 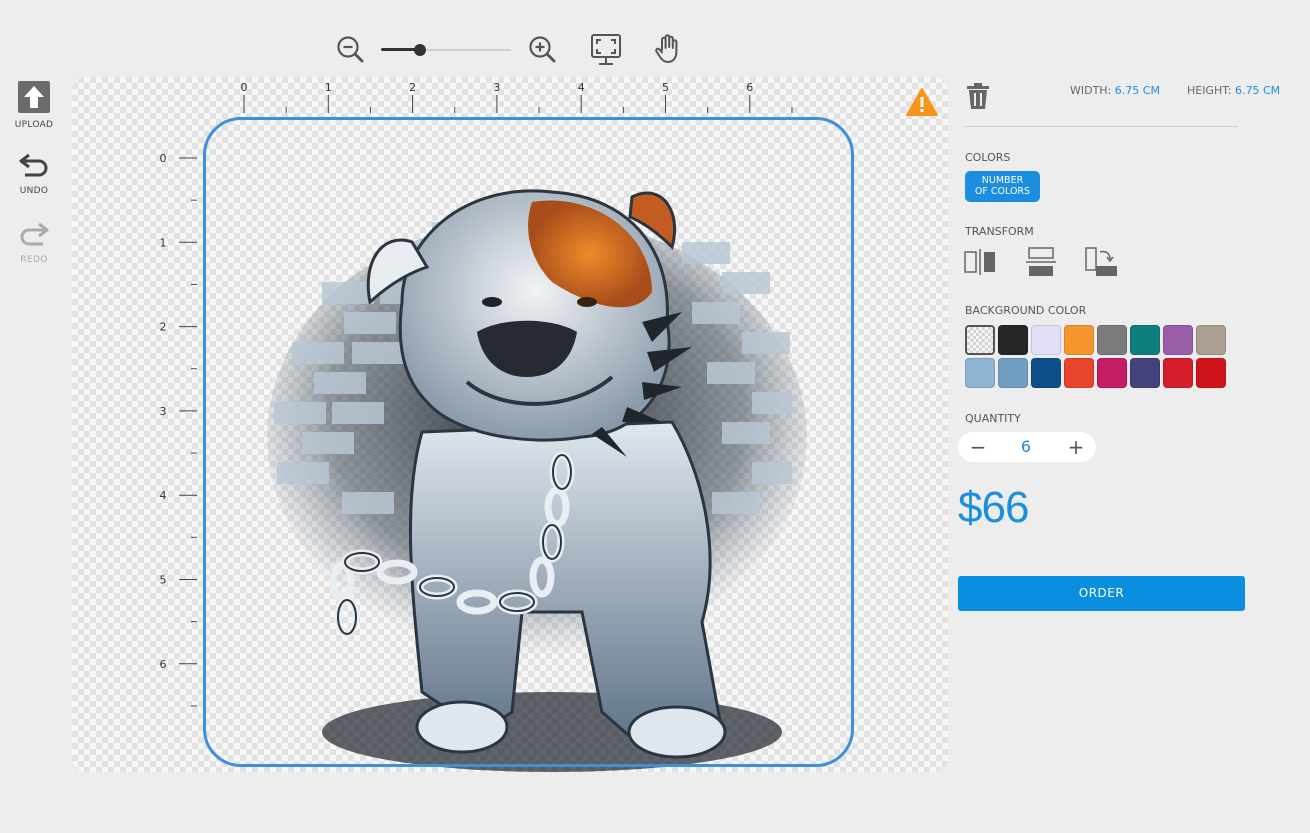 I want to click on redo-button: REDO, so click(x=34, y=242).